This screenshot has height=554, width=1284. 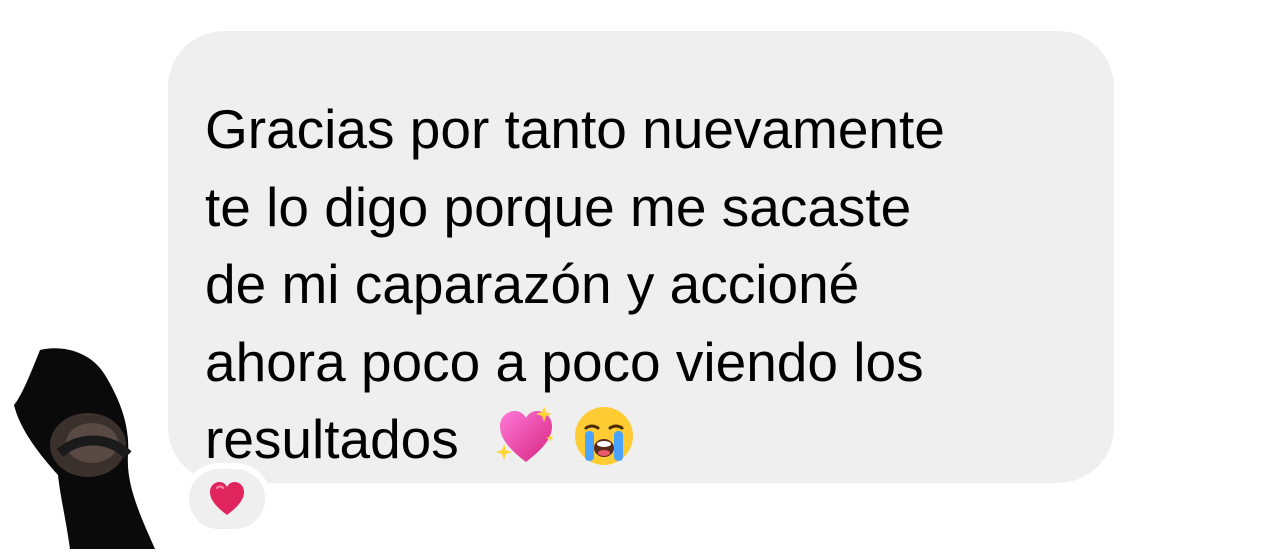 I want to click on sender-avatar, so click(x=85, y=447).